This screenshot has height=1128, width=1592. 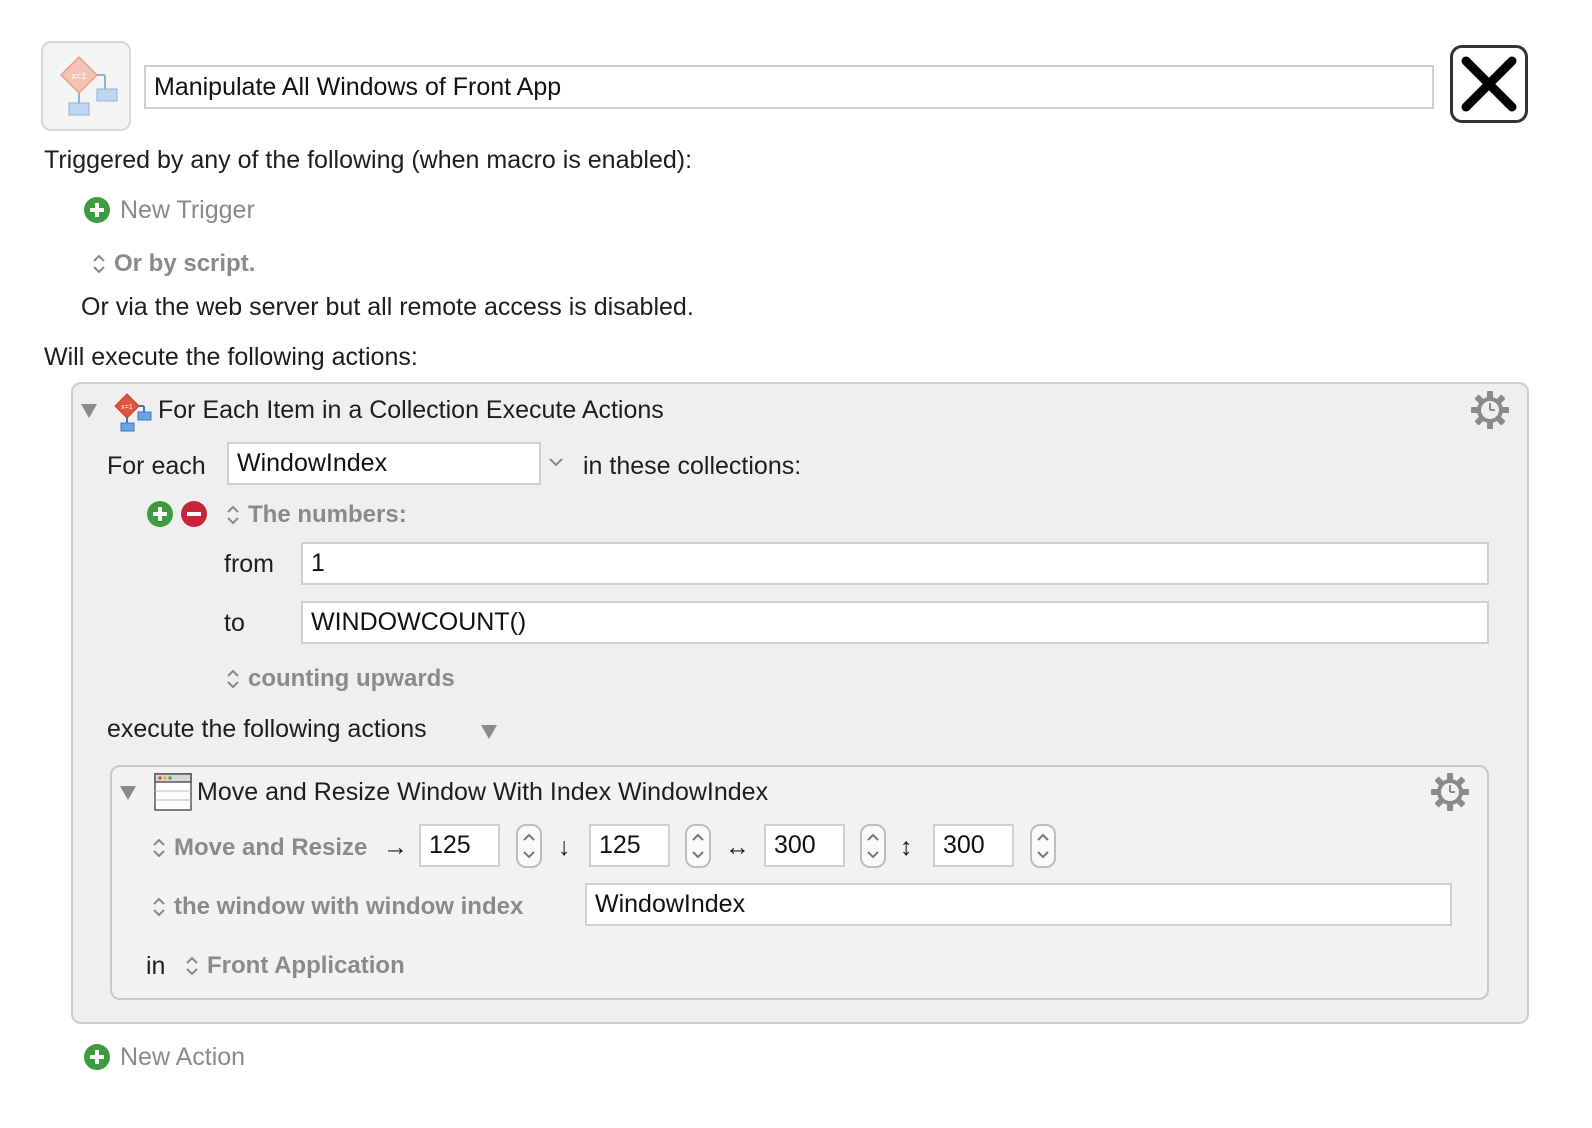 I want to click on for-each-label: For each, so click(x=156, y=466).